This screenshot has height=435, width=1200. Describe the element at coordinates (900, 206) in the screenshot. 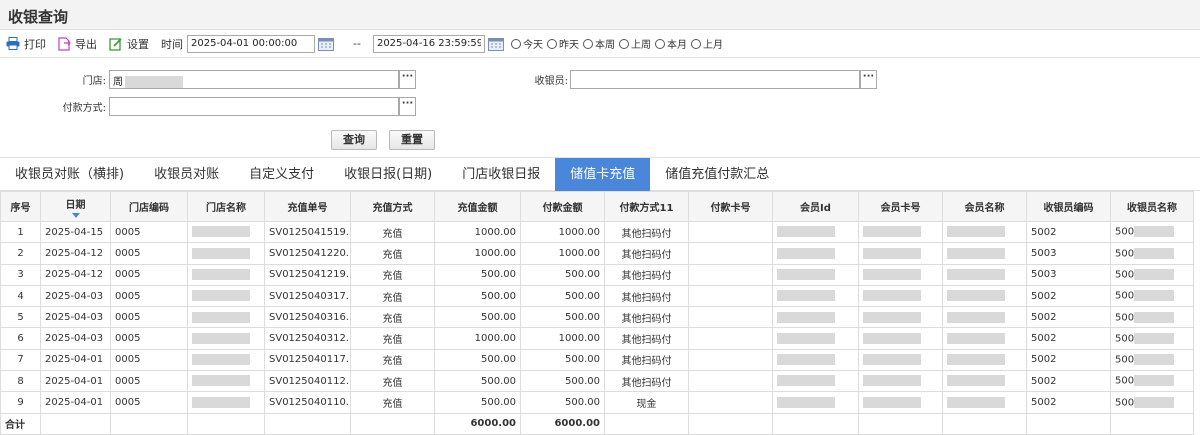

I see `column-header: 会员卡号` at that location.